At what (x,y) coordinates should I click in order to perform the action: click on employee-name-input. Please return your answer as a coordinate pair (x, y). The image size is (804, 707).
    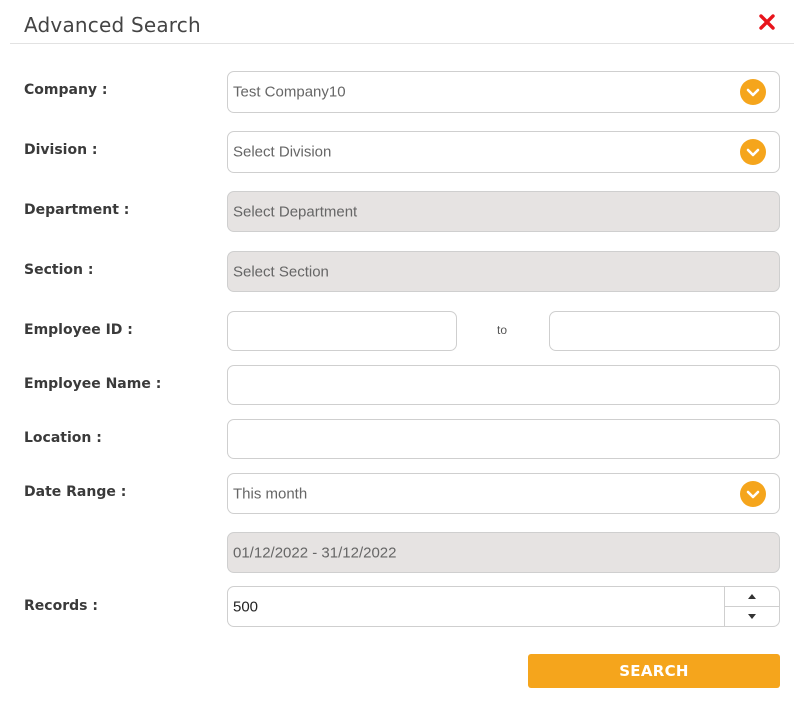
    Looking at the image, I should click on (503, 385).